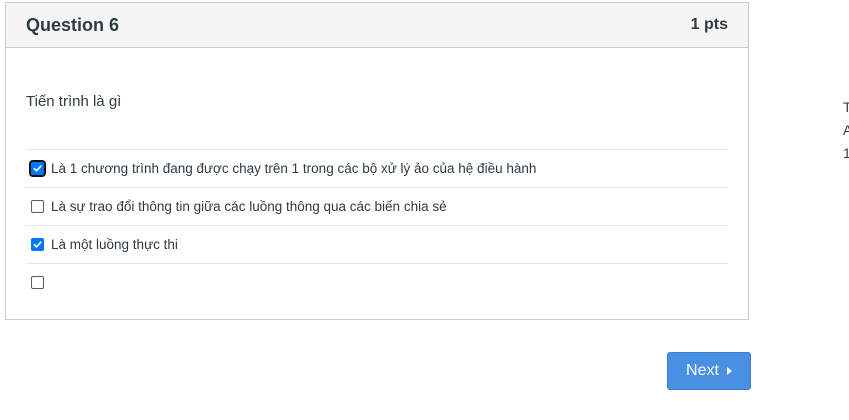  What do you see at coordinates (729, 371) in the screenshot?
I see `caret-right-icon` at bounding box center [729, 371].